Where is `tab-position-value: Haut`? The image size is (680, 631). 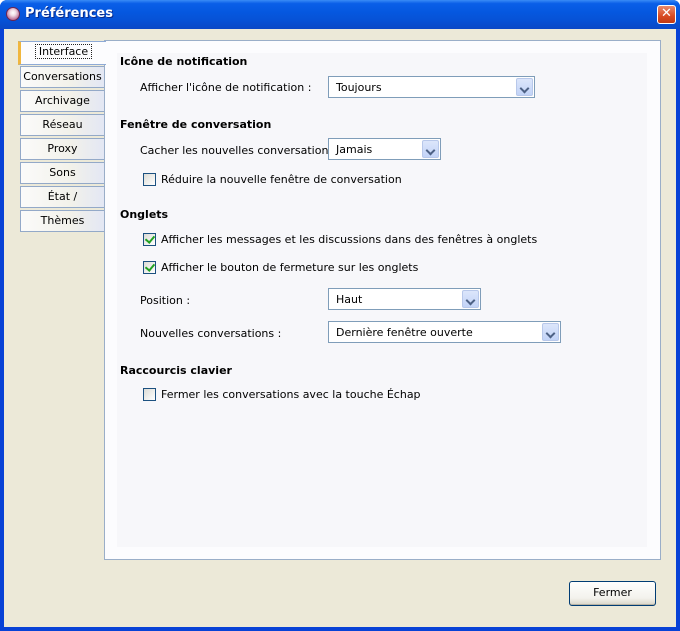
tab-position-value: Haut is located at coordinates (349, 299).